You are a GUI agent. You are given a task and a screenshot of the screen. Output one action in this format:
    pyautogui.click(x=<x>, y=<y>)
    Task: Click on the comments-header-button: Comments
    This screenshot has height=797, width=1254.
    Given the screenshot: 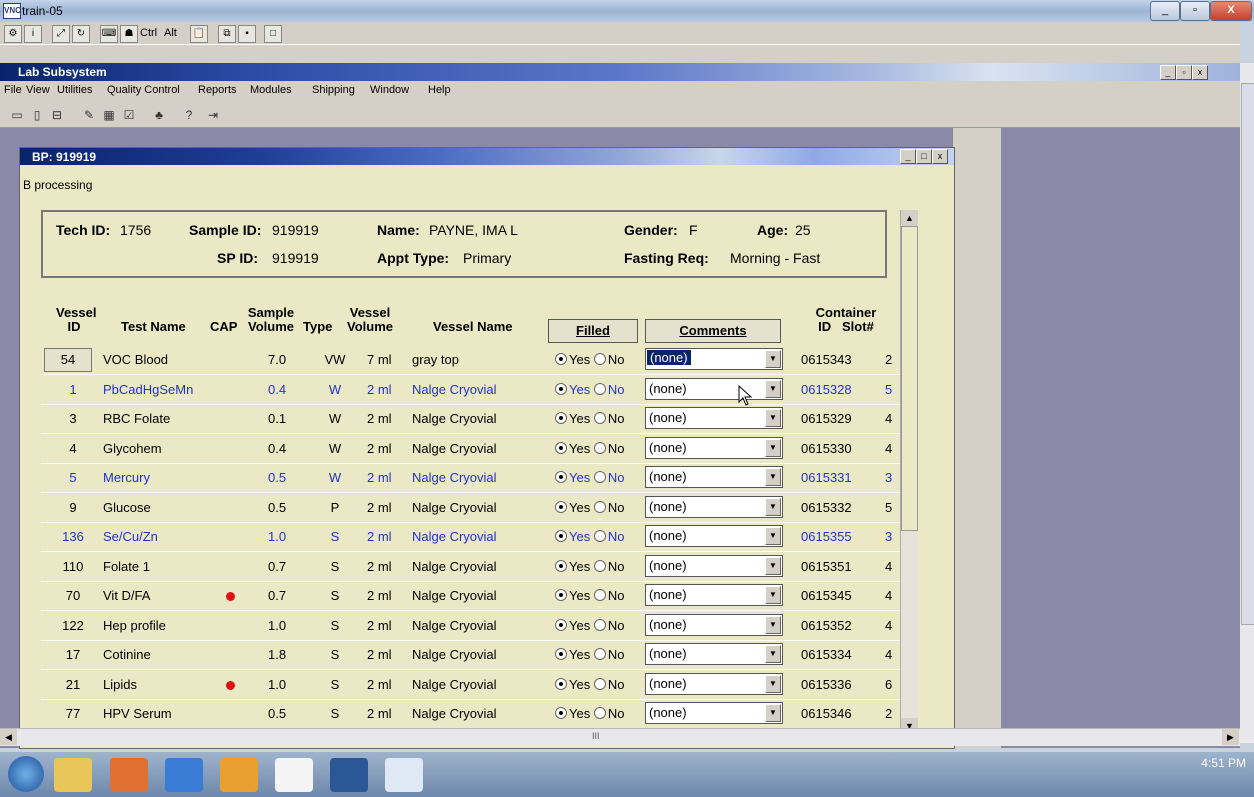 What is the action you would take?
    pyautogui.click(x=713, y=331)
    